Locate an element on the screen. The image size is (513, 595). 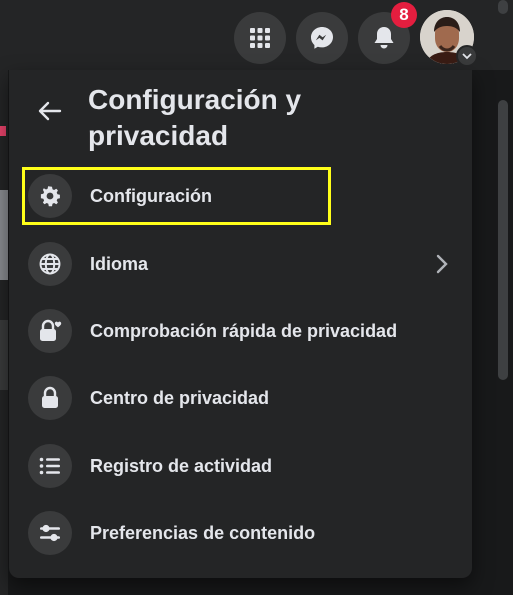
menu-item-privacy-checkup: Comprobación rápida de privacidad is located at coordinates (244, 331).